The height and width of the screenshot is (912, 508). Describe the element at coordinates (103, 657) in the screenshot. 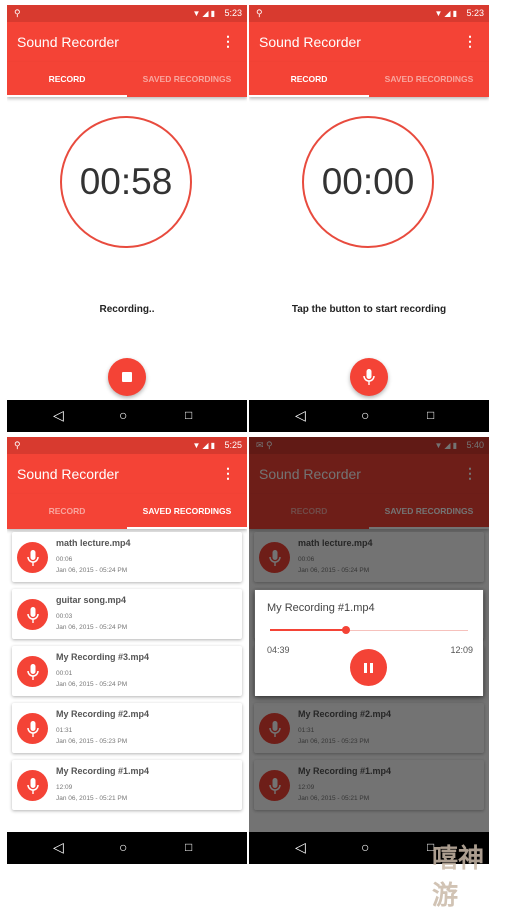

I see `recording-name: My Recording #3.mp4` at that location.